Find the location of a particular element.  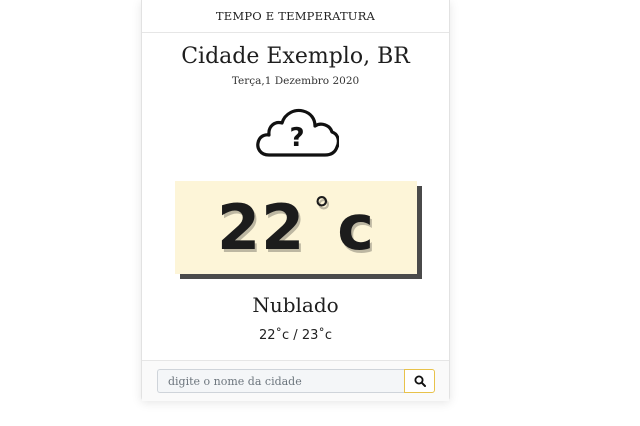

degree-symbol: ° is located at coordinates (322, 210).